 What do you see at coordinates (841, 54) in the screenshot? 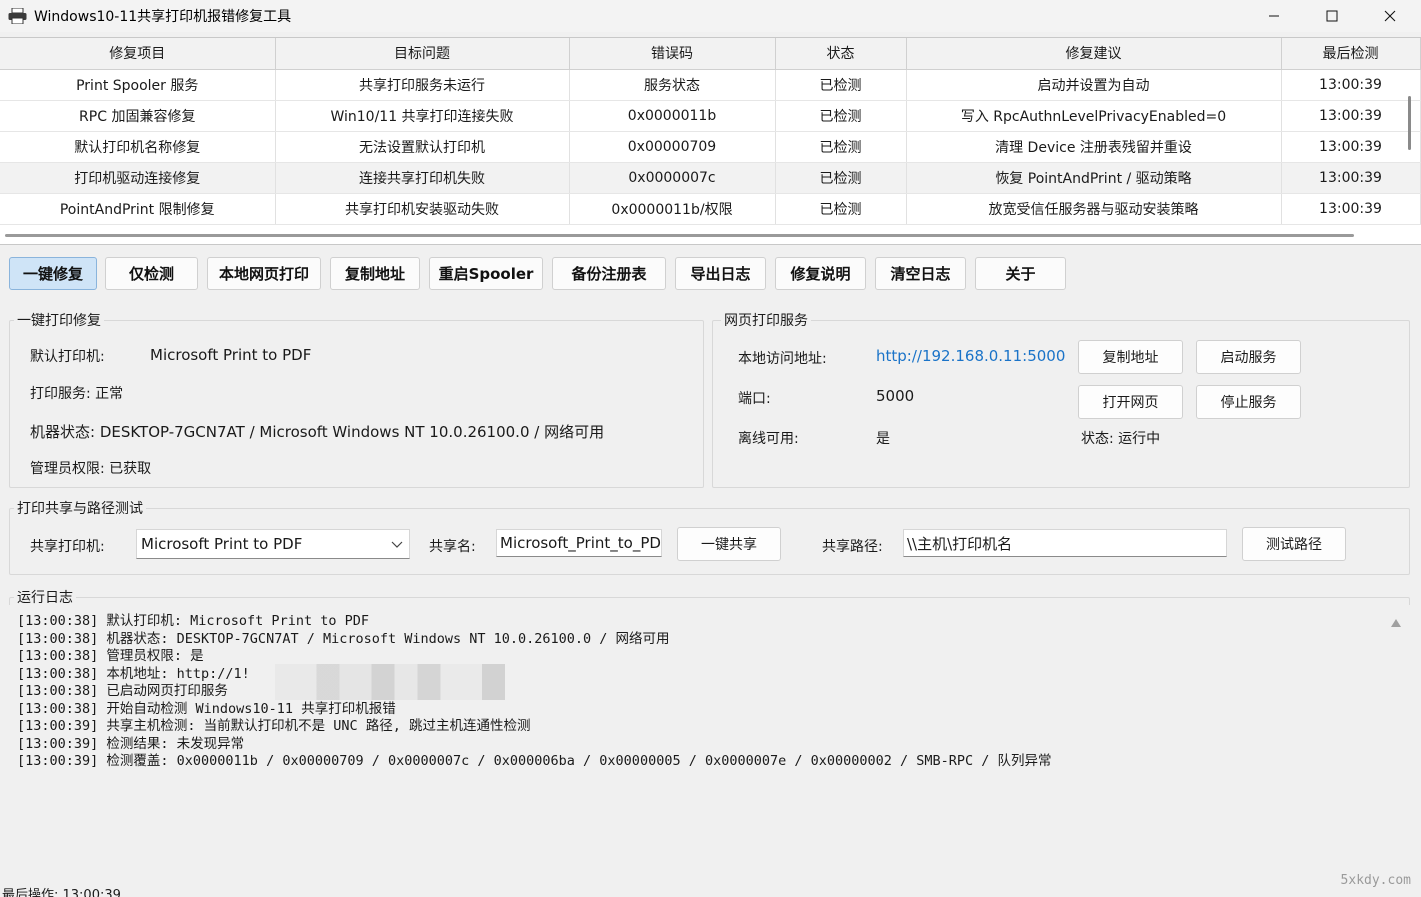
I see `column-header: 状态` at bounding box center [841, 54].